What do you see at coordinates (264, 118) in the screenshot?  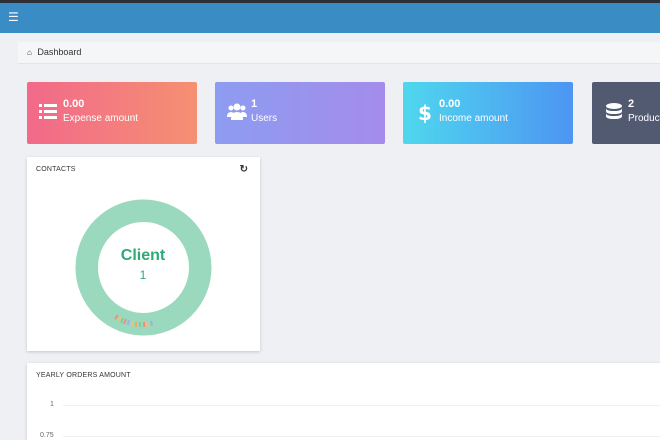 I see `users-label: Users` at bounding box center [264, 118].